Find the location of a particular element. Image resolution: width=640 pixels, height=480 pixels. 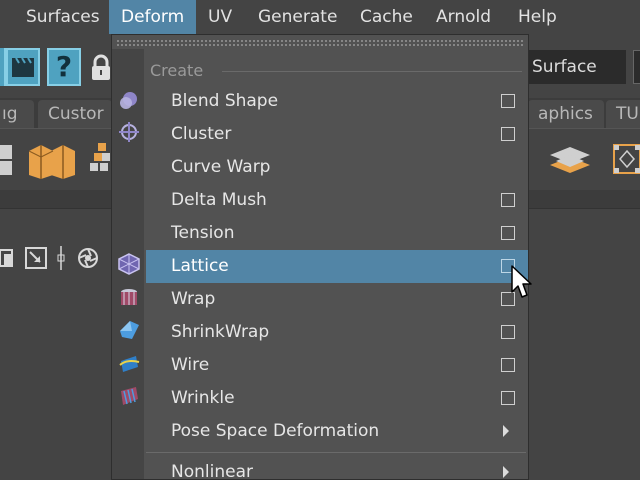

mouse-cursor-icon is located at coordinates (521, 281).